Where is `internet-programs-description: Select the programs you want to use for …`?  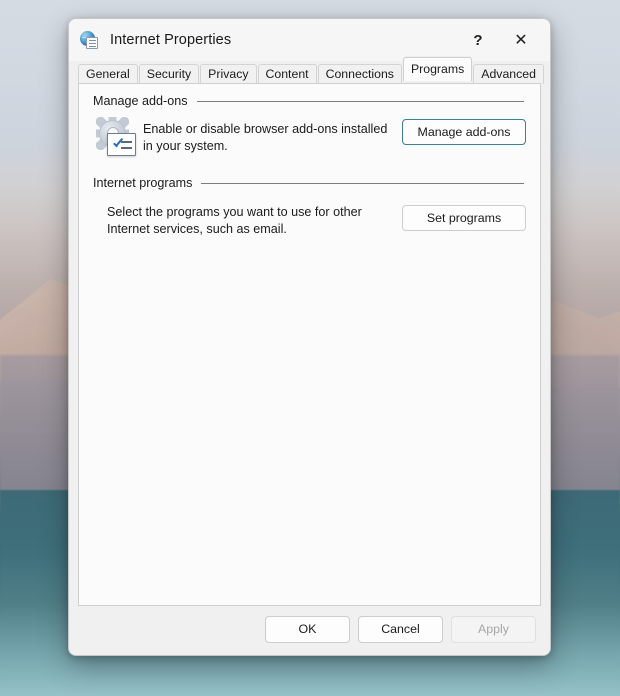 internet-programs-description: Select the programs you want to use for … is located at coordinates (234, 220).